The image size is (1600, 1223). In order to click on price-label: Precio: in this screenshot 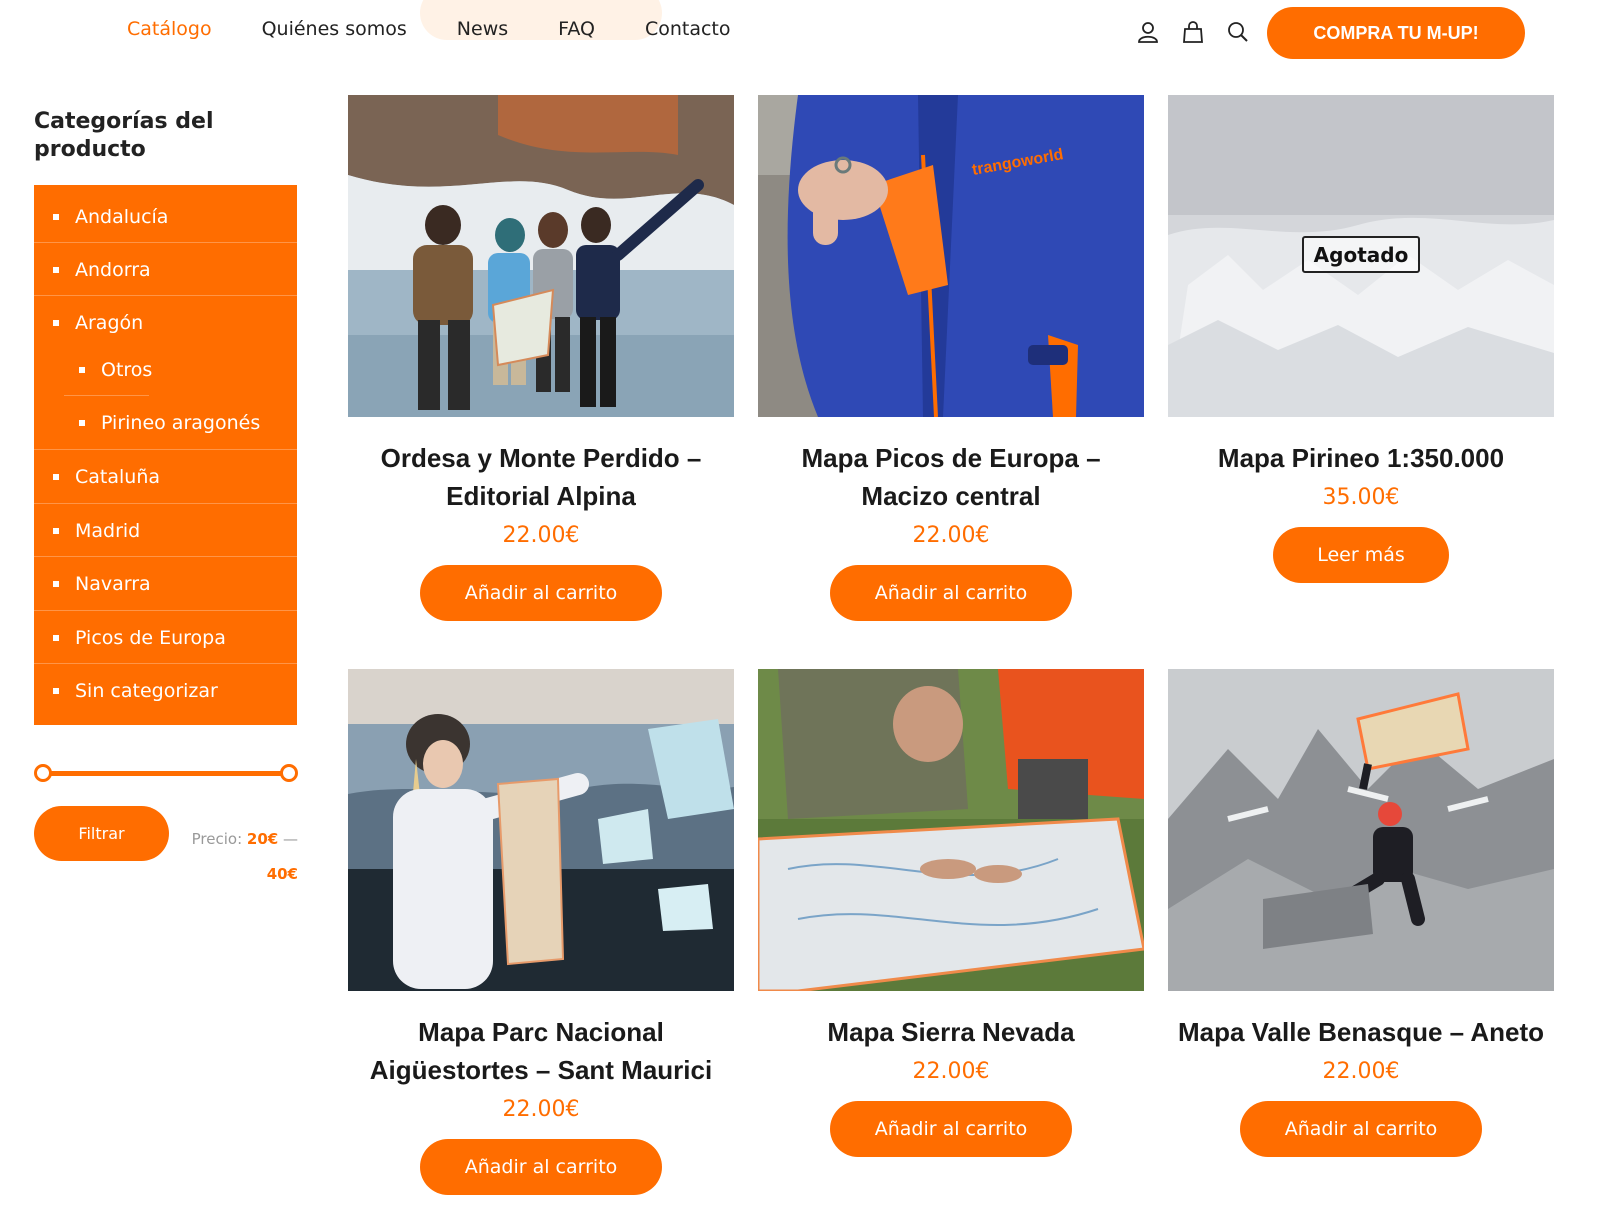, I will do `click(217, 839)`.